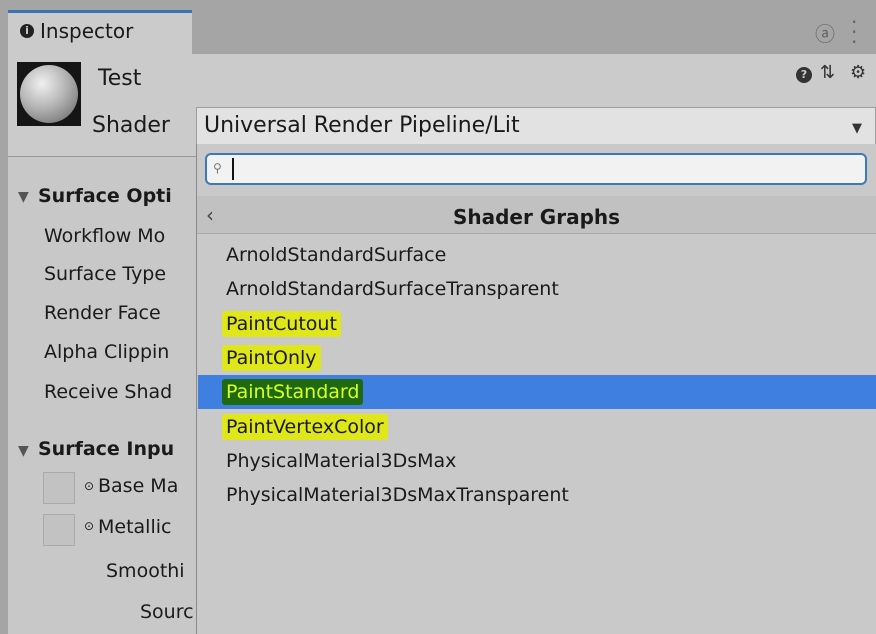 This screenshot has width=876, height=634. Describe the element at coordinates (537, 358) in the screenshot. I see `shader-list-item: PaintOnly` at that location.